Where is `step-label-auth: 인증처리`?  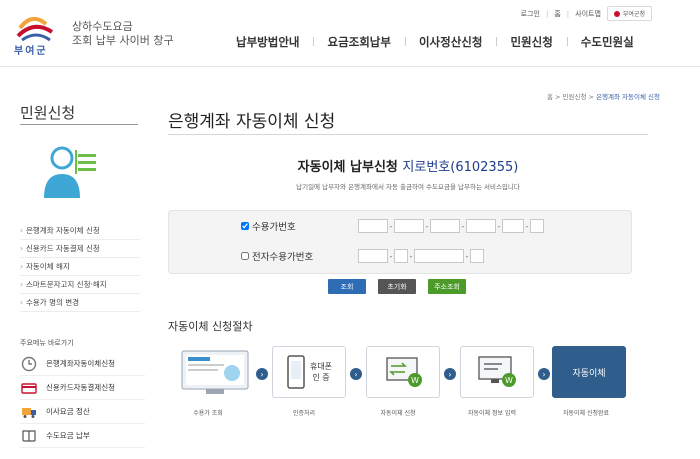
step-label-auth: 인증처리 is located at coordinates (304, 413).